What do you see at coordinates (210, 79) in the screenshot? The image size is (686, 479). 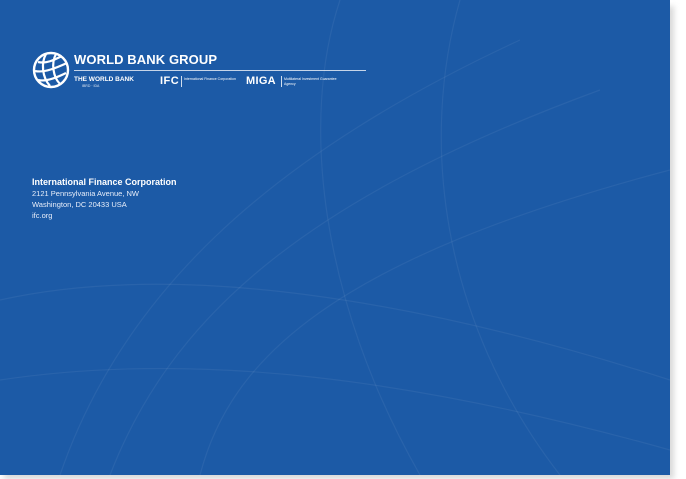 I see `ifc-full-name: International Finance Corporation` at bounding box center [210, 79].